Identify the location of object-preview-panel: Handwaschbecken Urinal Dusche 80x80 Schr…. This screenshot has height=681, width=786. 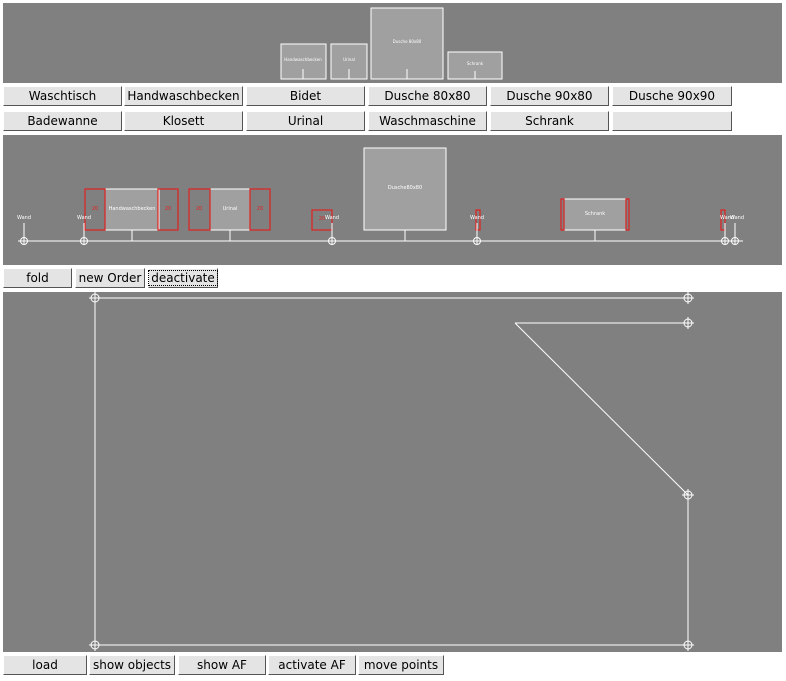
(392, 43).